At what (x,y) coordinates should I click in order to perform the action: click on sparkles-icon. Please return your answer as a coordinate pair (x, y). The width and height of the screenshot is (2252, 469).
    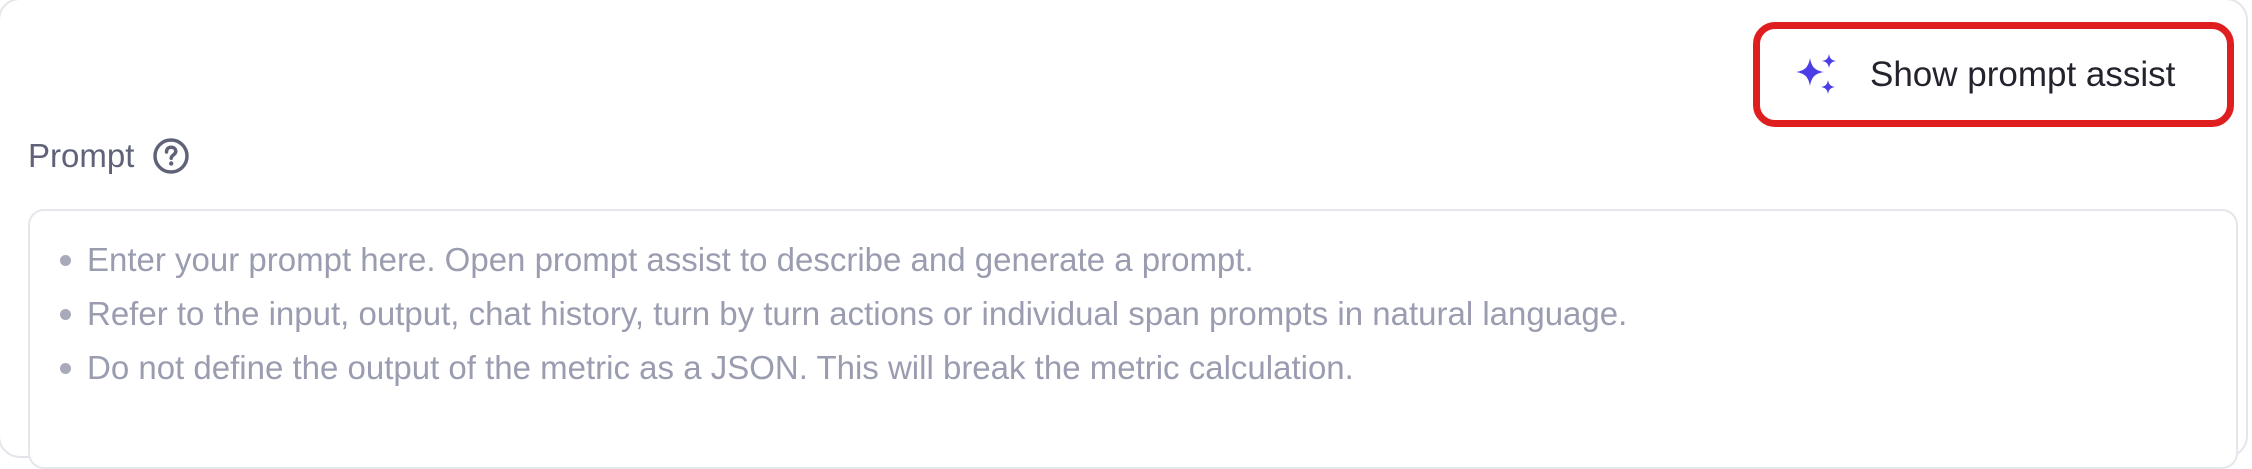
    Looking at the image, I should click on (1817, 75).